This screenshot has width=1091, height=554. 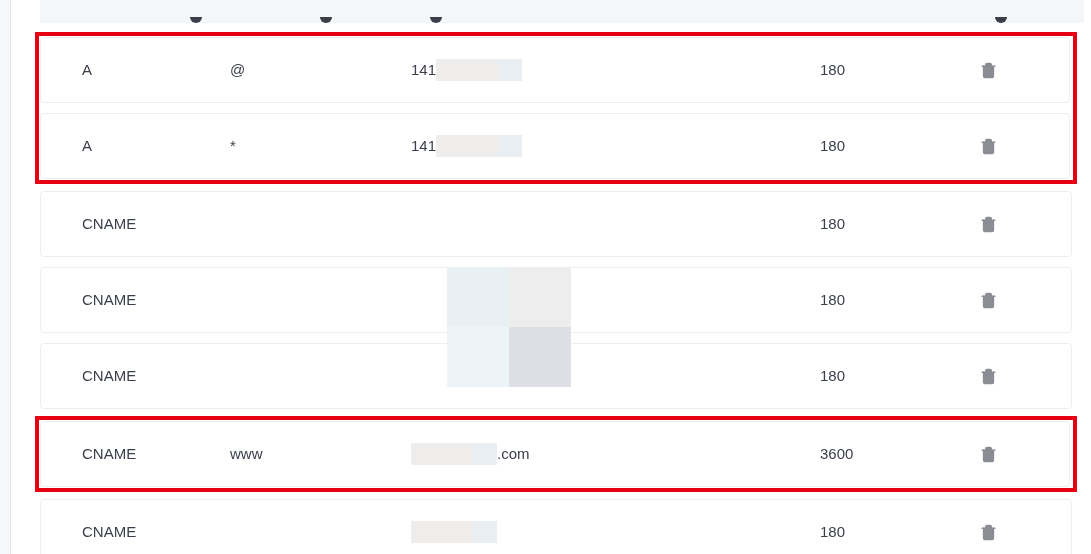 What do you see at coordinates (837, 453) in the screenshot?
I see `ttl-value: 3600` at bounding box center [837, 453].